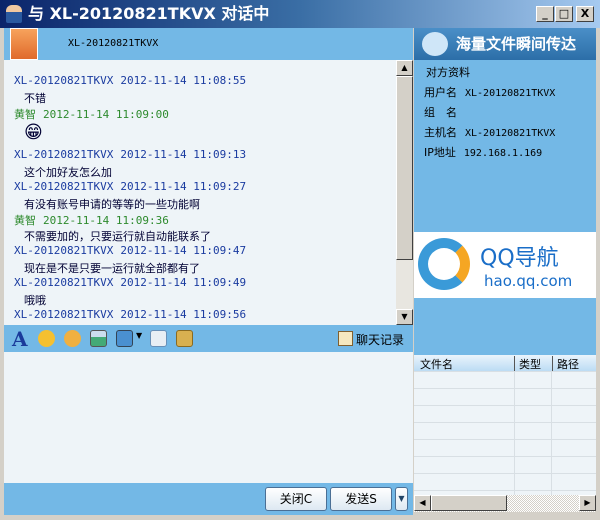 The height and width of the screenshot is (520, 600). I want to click on maximize-button: □, so click(564, 14).